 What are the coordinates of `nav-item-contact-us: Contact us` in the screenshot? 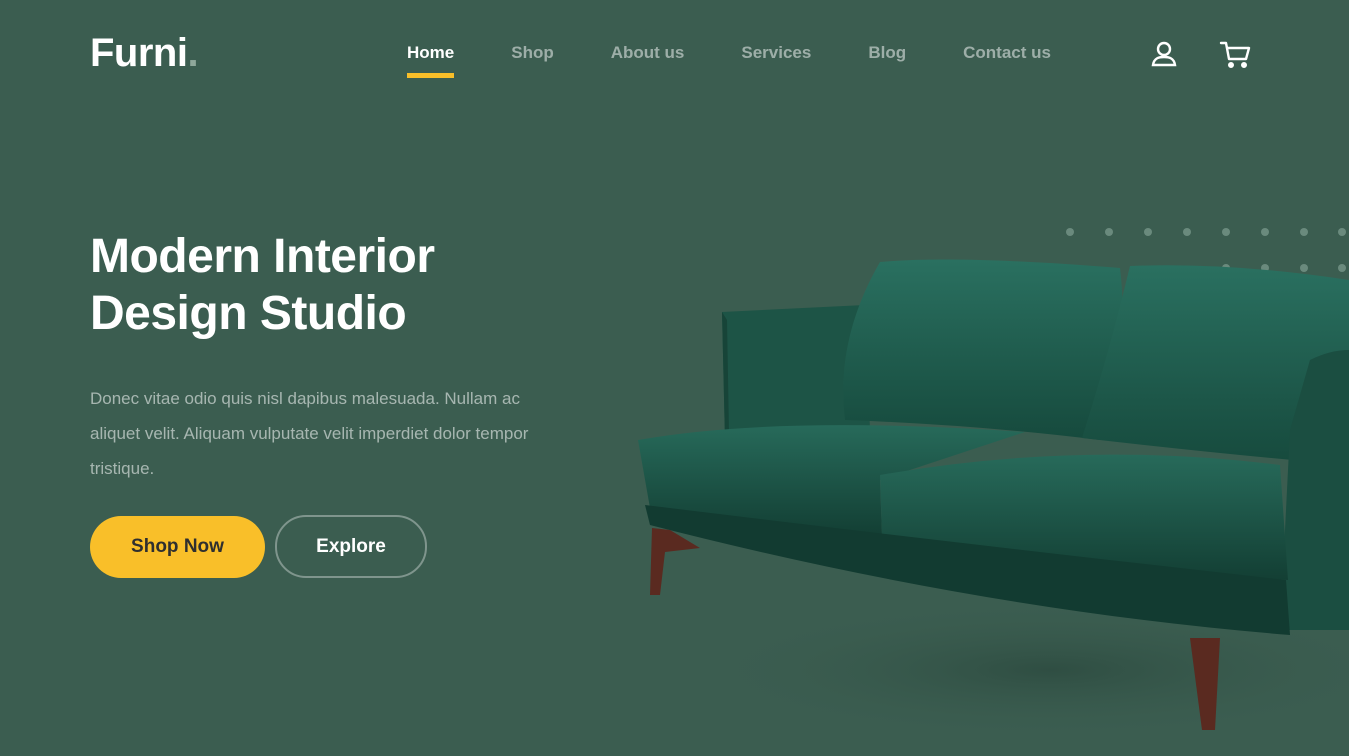 It's located at (1007, 53).